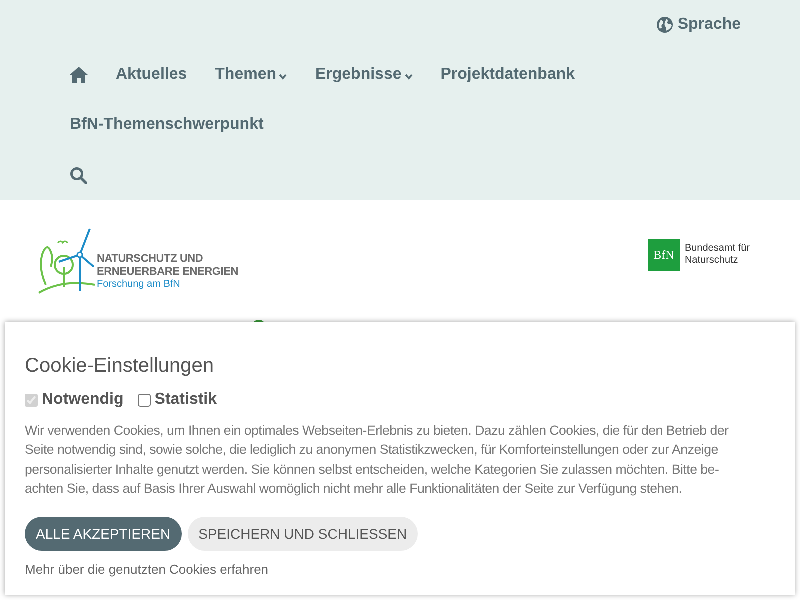 The image size is (800, 600). What do you see at coordinates (251, 75) in the screenshot?
I see `nav-menu: Themen` at bounding box center [251, 75].